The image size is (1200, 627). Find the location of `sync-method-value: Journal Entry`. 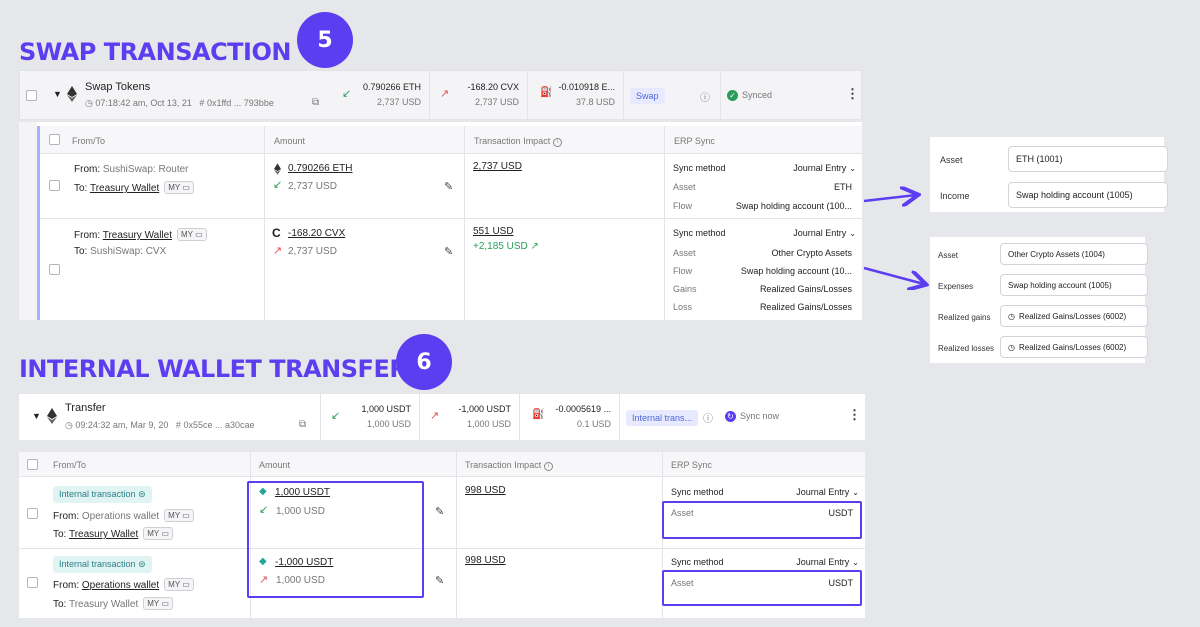

sync-method-value: Journal Entry is located at coordinates (820, 168).